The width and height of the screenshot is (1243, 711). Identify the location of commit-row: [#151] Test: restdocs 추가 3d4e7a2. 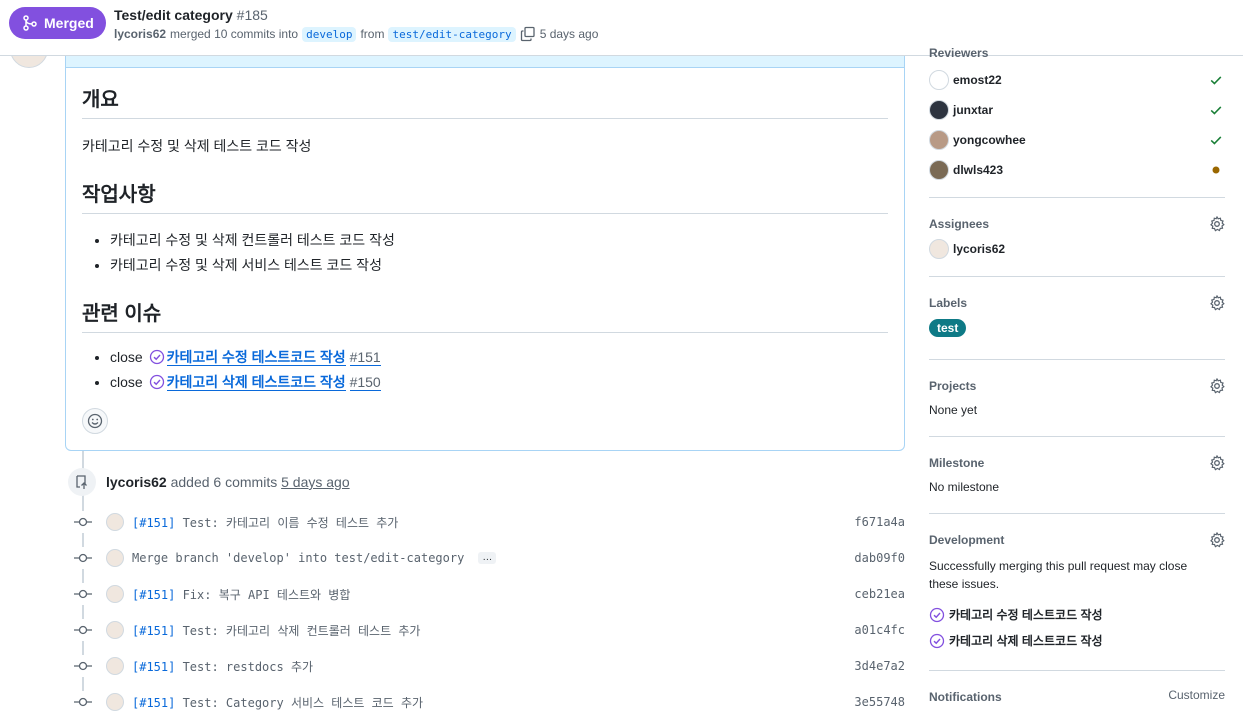
(488, 666).